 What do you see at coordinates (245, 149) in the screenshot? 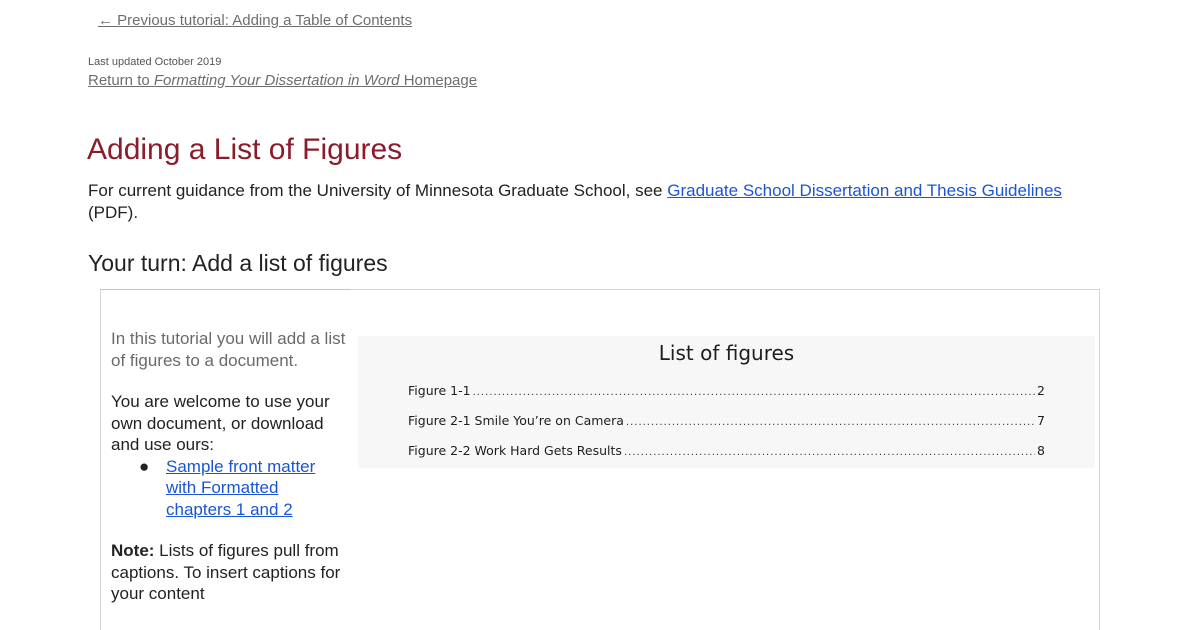
I see `page-title: Adding a List of Figures` at bounding box center [245, 149].